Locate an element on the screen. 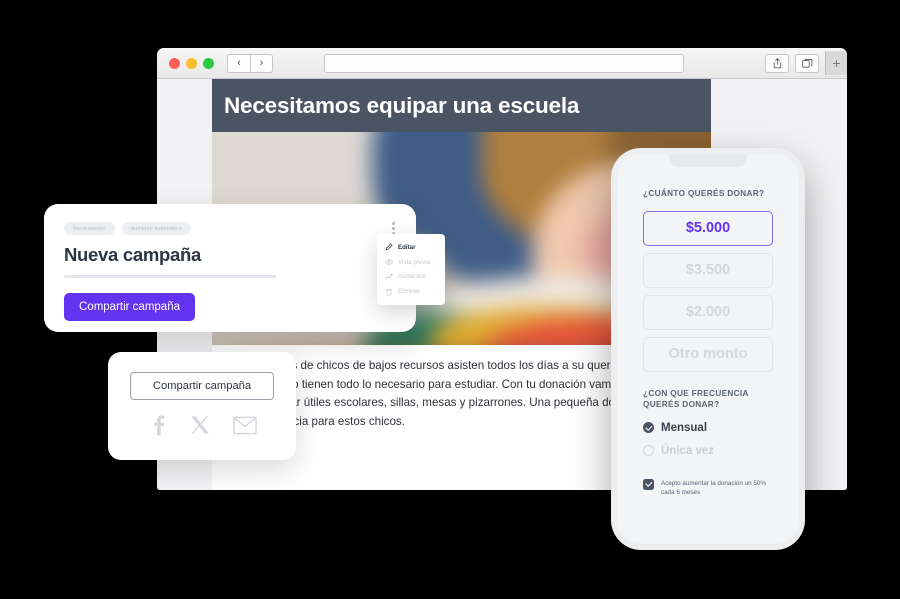 The image size is (900, 599). close-window-button is located at coordinates (174, 63).